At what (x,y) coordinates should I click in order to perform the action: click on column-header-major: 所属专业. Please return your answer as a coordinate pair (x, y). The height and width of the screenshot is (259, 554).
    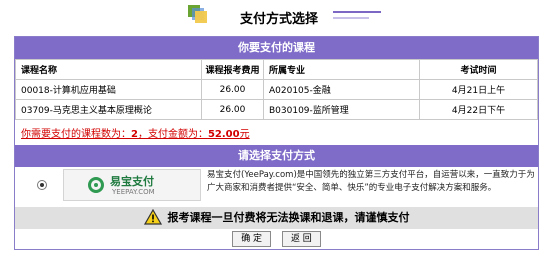
    Looking at the image, I should click on (341, 69).